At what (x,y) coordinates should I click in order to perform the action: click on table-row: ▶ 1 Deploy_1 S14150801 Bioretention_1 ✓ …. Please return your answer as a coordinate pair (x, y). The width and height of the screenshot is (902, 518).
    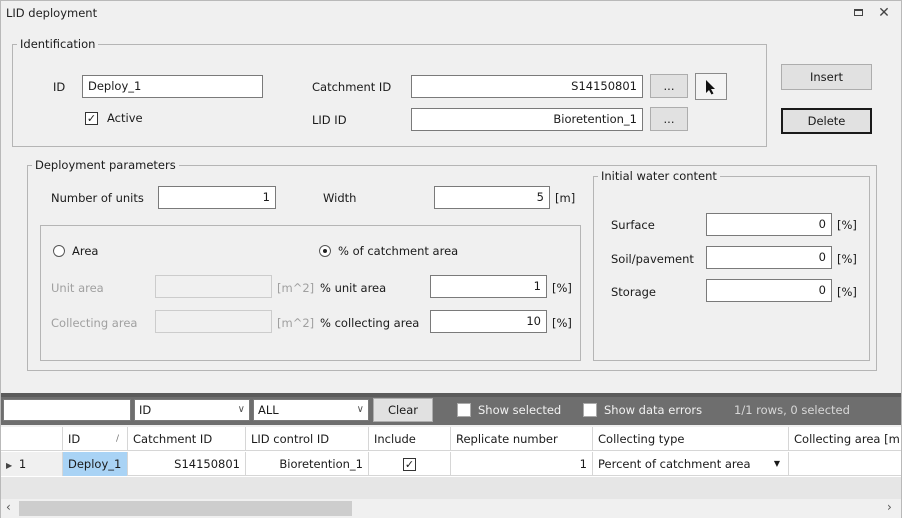
    Looking at the image, I should click on (451, 464).